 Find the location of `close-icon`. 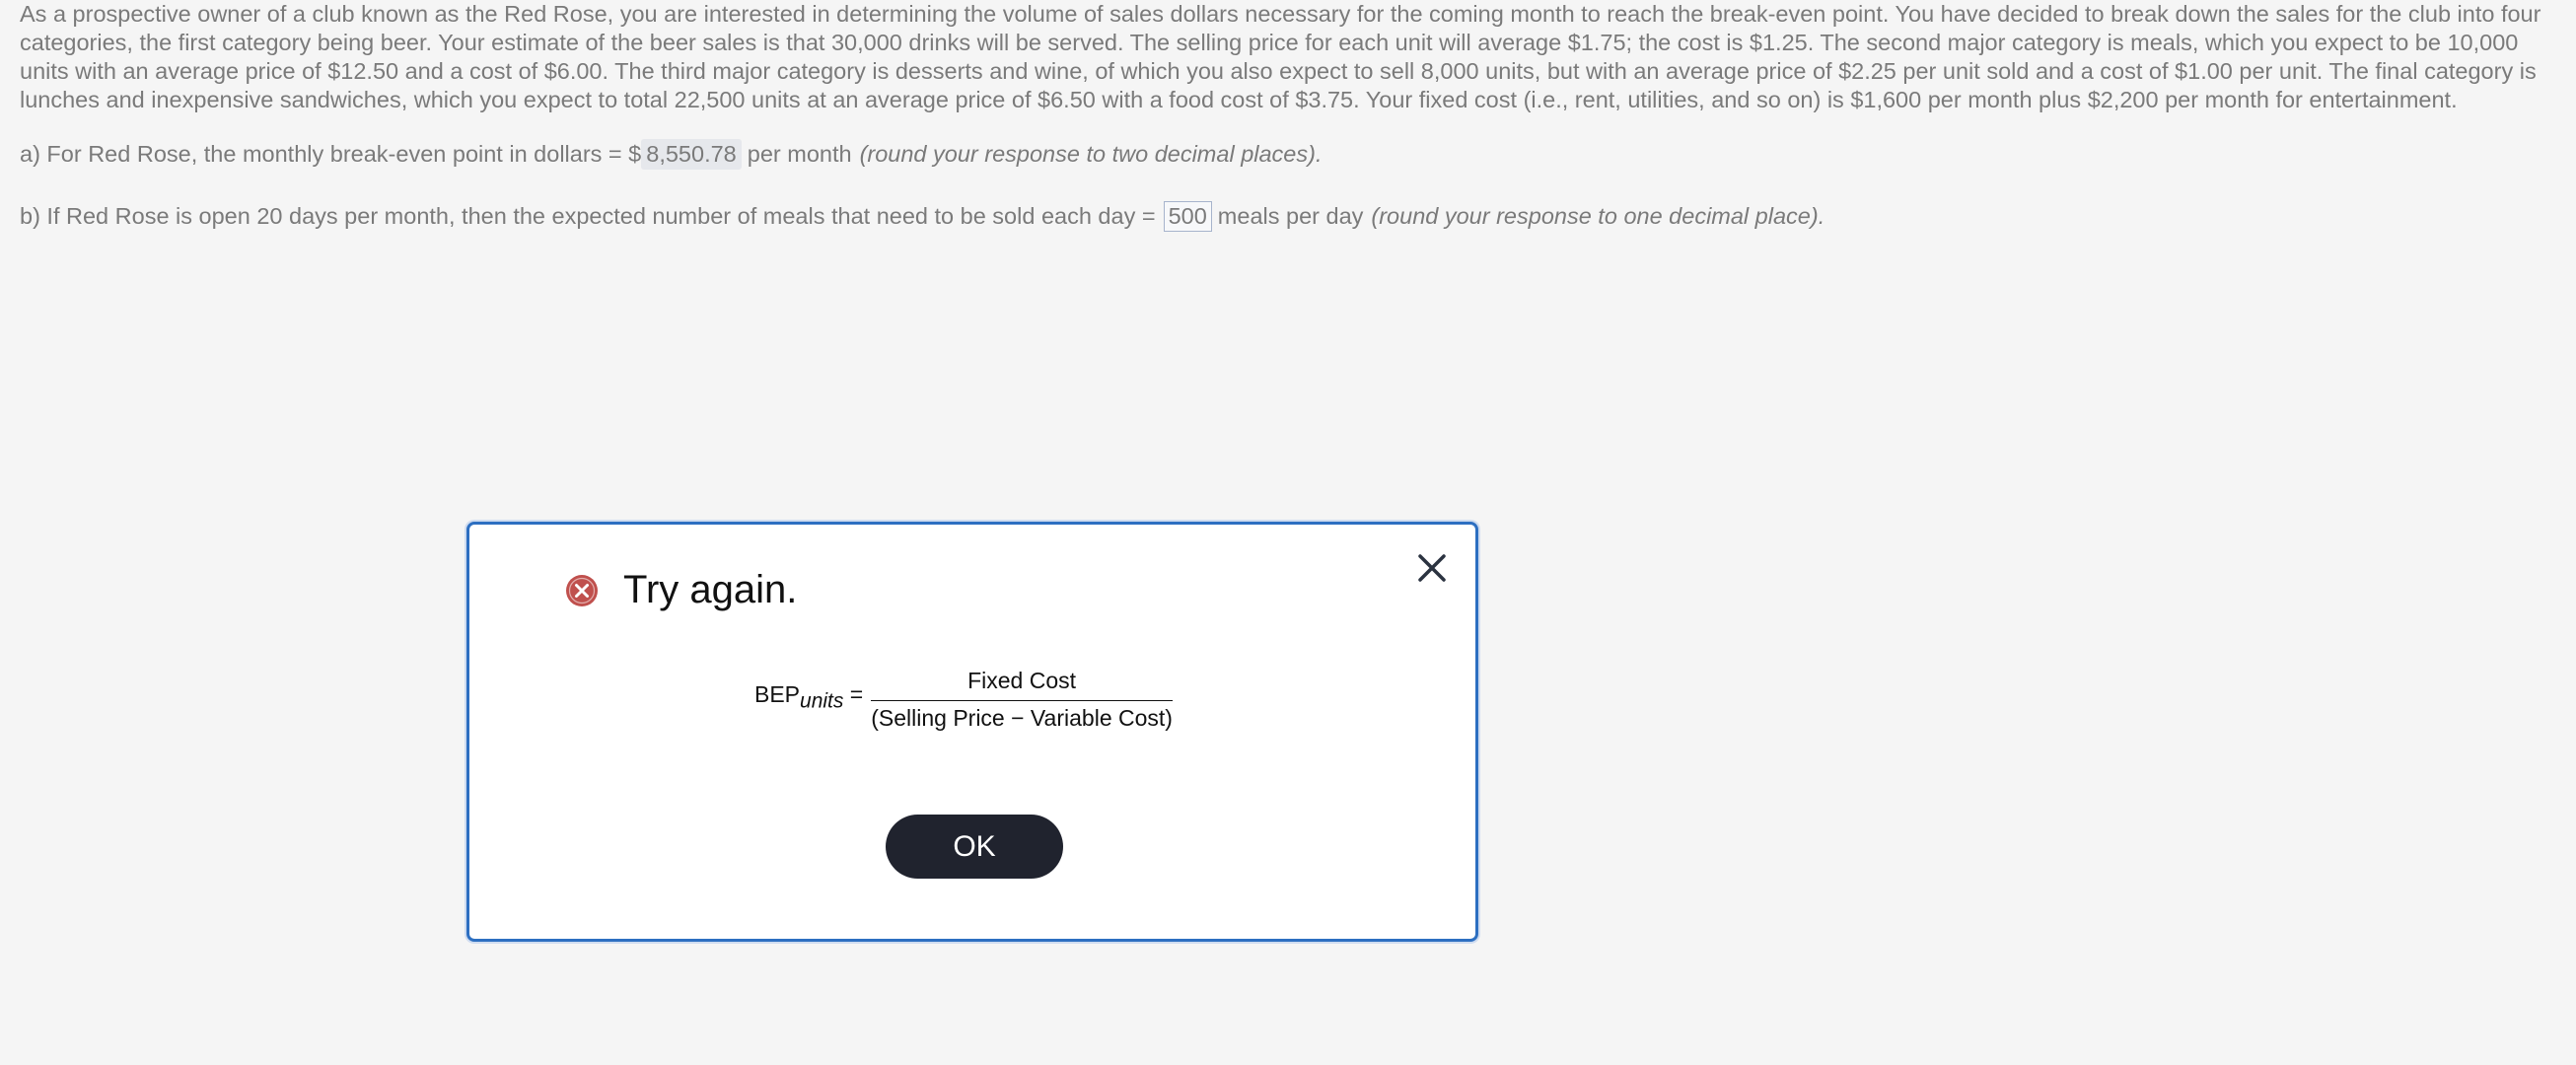

close-icon is located at coordinates (1432, 568).